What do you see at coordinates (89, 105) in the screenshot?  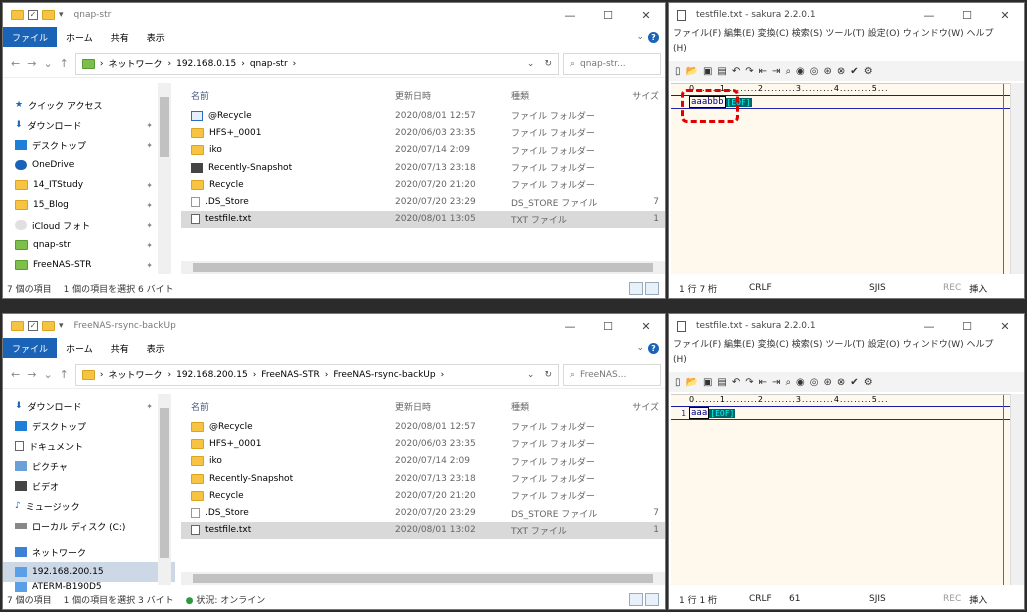 I see `nav-item-quick-access: ★ クイック アクセス` at bounding box center [89, 105].